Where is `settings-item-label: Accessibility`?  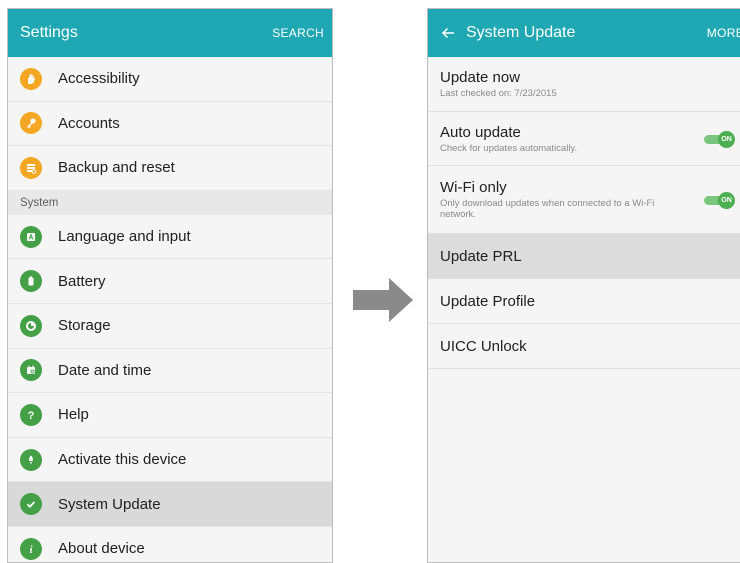
settings-item-label: Accessibility is located at coordinates (99, 79).